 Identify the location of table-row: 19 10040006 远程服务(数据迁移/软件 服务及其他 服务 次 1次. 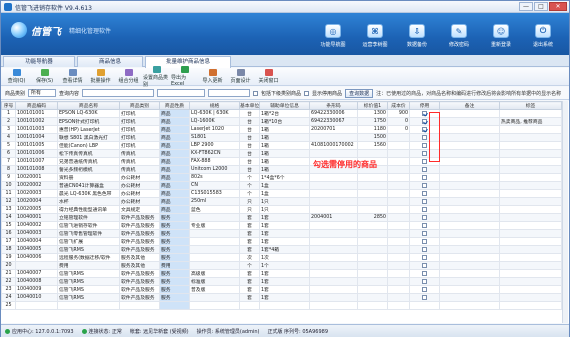
(281, 257).